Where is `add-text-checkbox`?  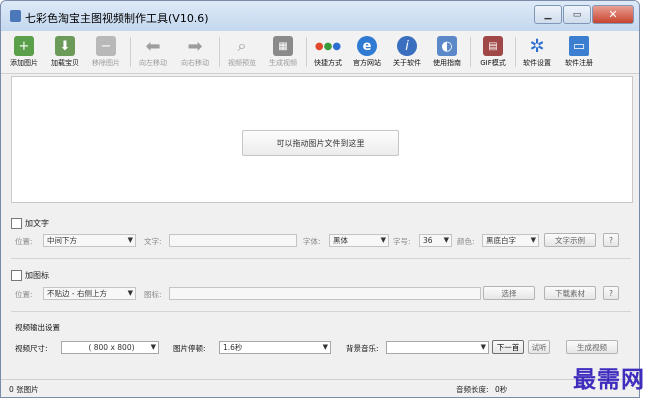 add-text-checkbox is located at coordinates (16, 223).